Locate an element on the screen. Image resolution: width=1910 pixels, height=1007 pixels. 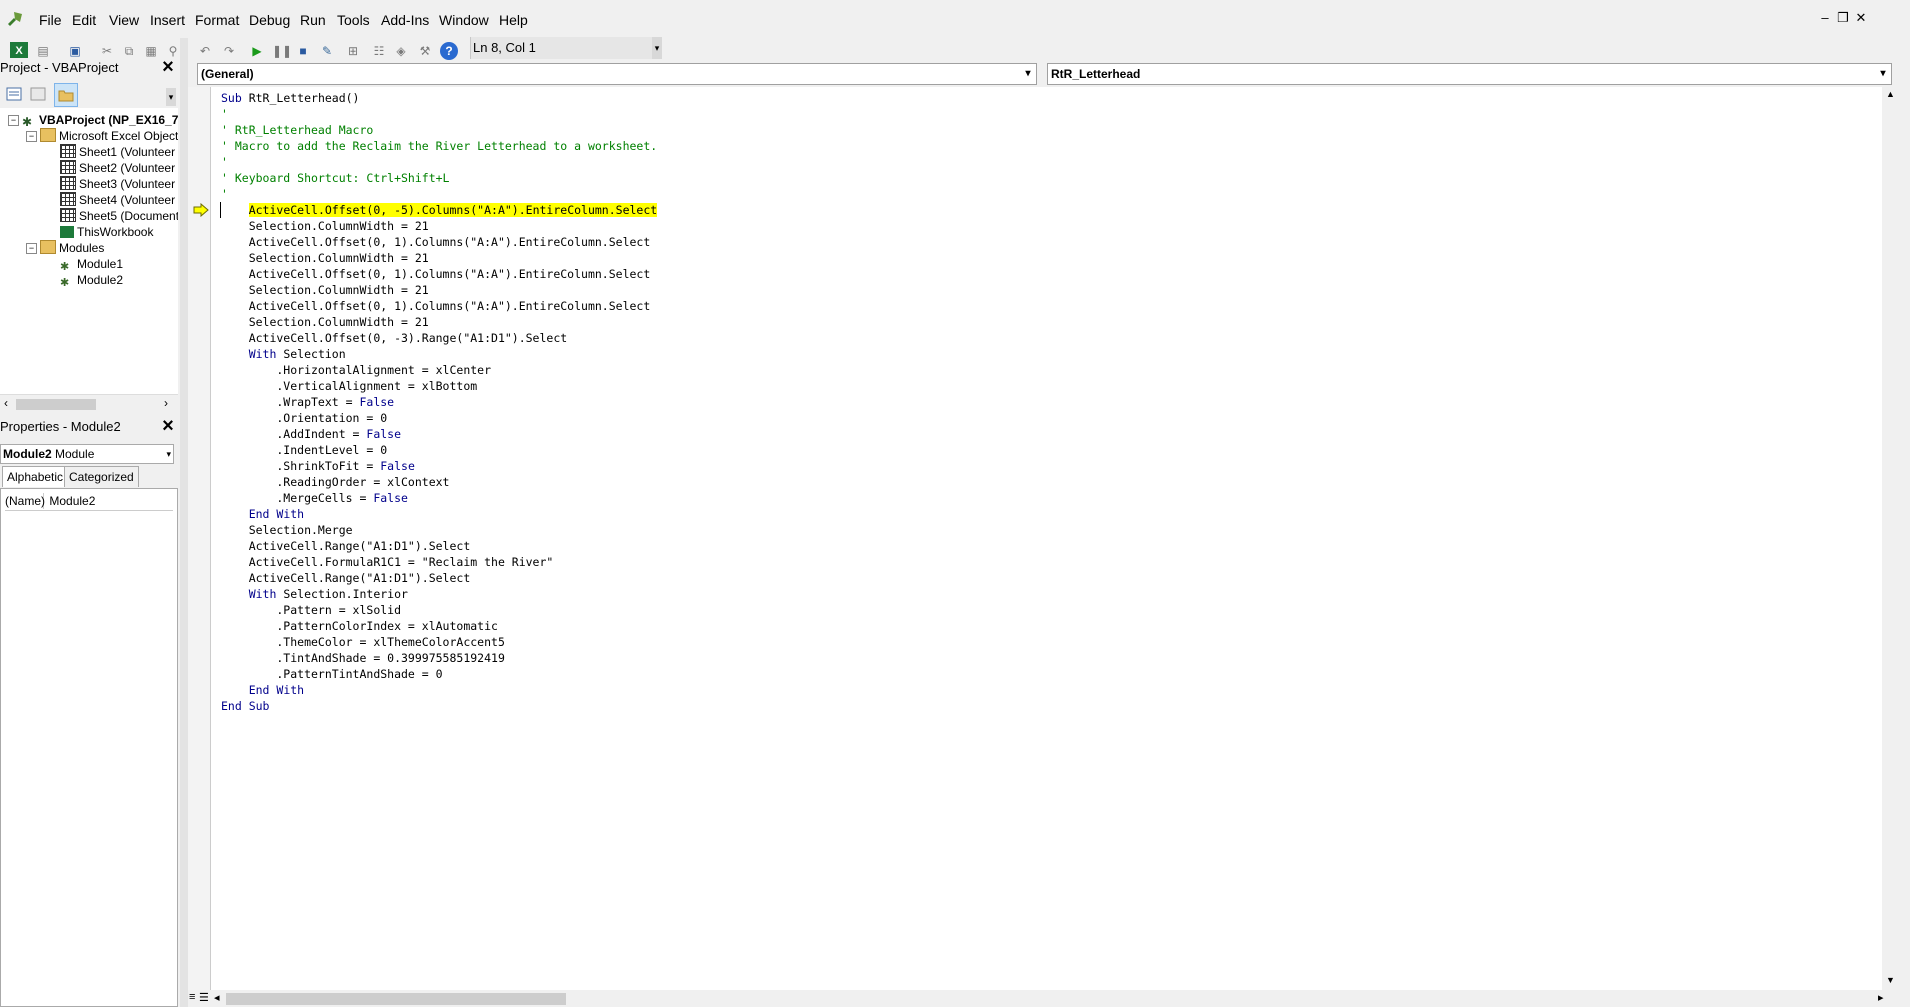
scroll-down-icon: ▼ is located at coordinates (1890, 980).